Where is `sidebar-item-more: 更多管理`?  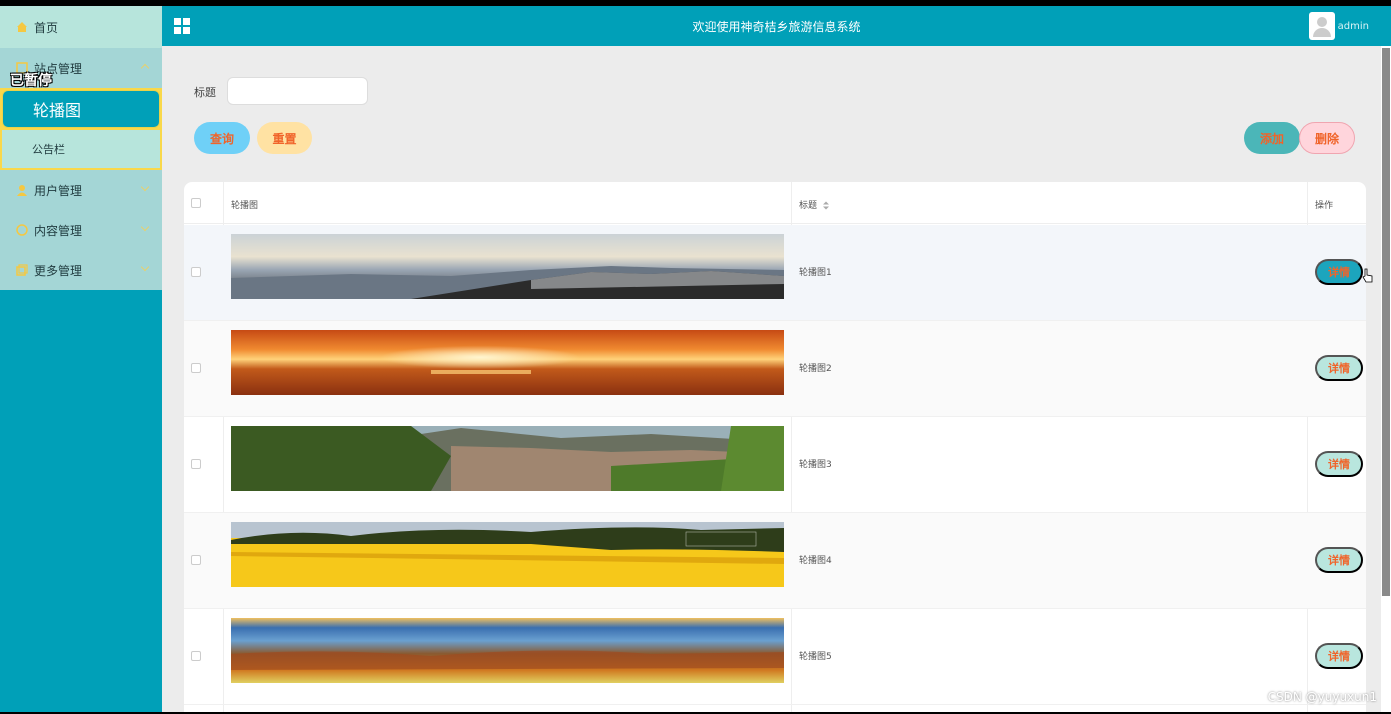
sidebar-item-more: 更多管理 is located at coordinates (81, 270).